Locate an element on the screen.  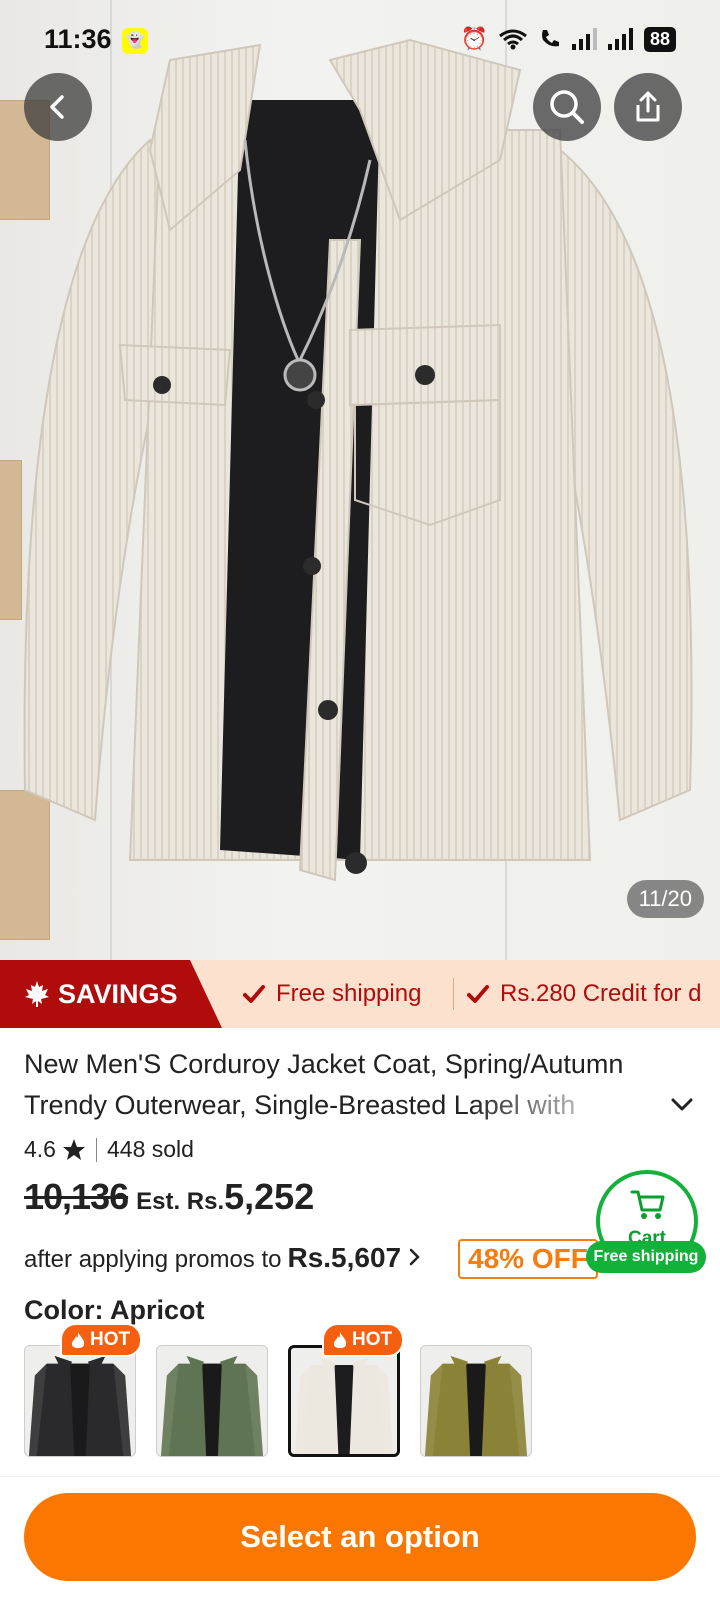
call-icon is located at coordinates (550, 38).